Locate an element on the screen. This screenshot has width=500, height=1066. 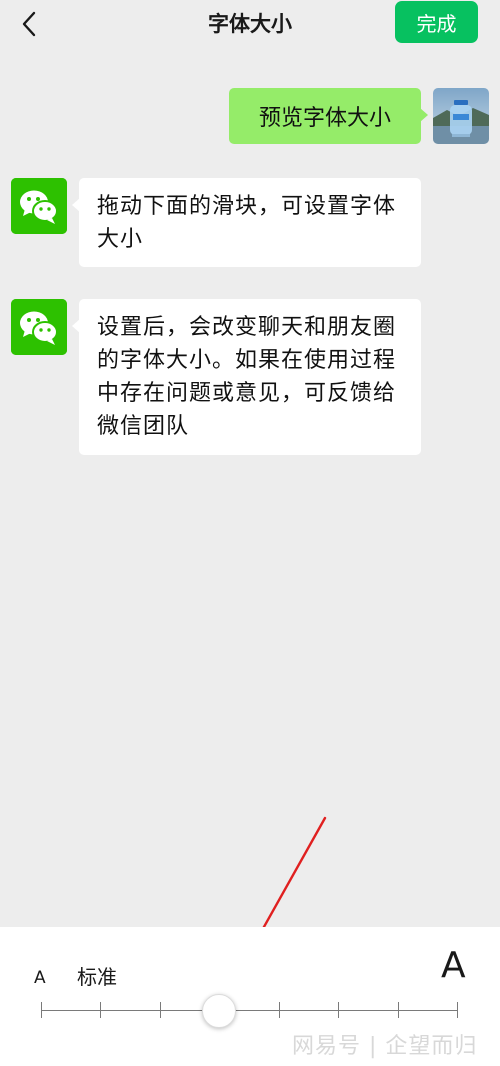
user-avatar is located at coordinates (461, 116).